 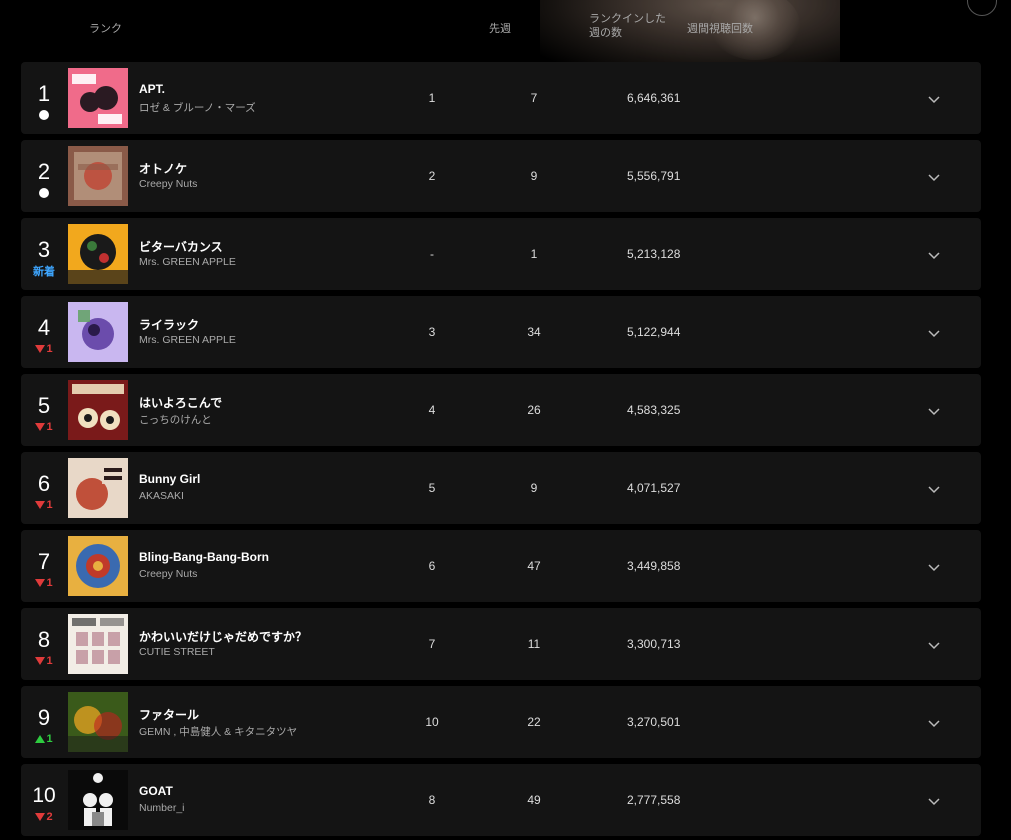 I want to click on new-entry-badge: 新着, so click(x=44, y=272).